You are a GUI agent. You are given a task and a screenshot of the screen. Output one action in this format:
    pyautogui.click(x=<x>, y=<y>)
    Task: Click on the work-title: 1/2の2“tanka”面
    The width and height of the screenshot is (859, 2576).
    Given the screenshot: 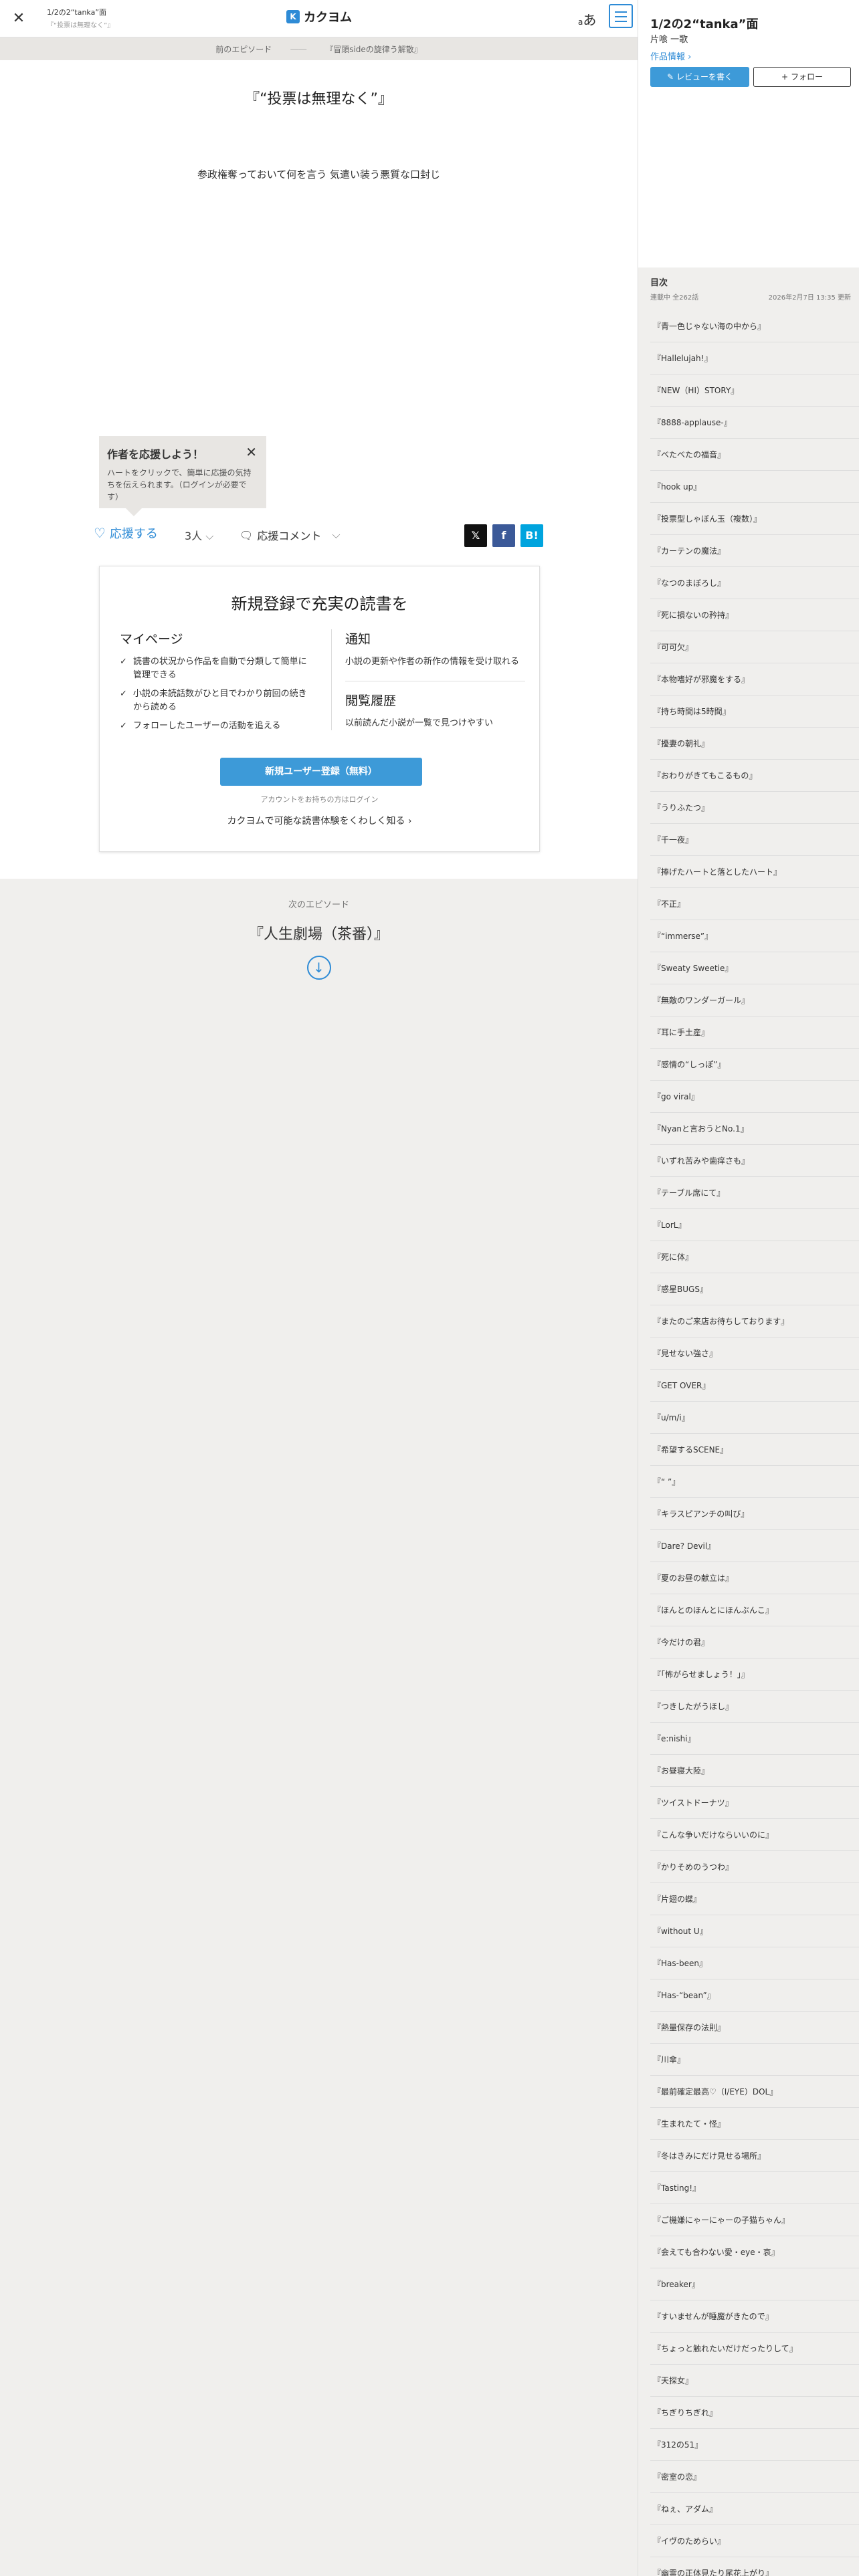 What is the action you would take?
    pyautogui.click(x=704, y=24)
    